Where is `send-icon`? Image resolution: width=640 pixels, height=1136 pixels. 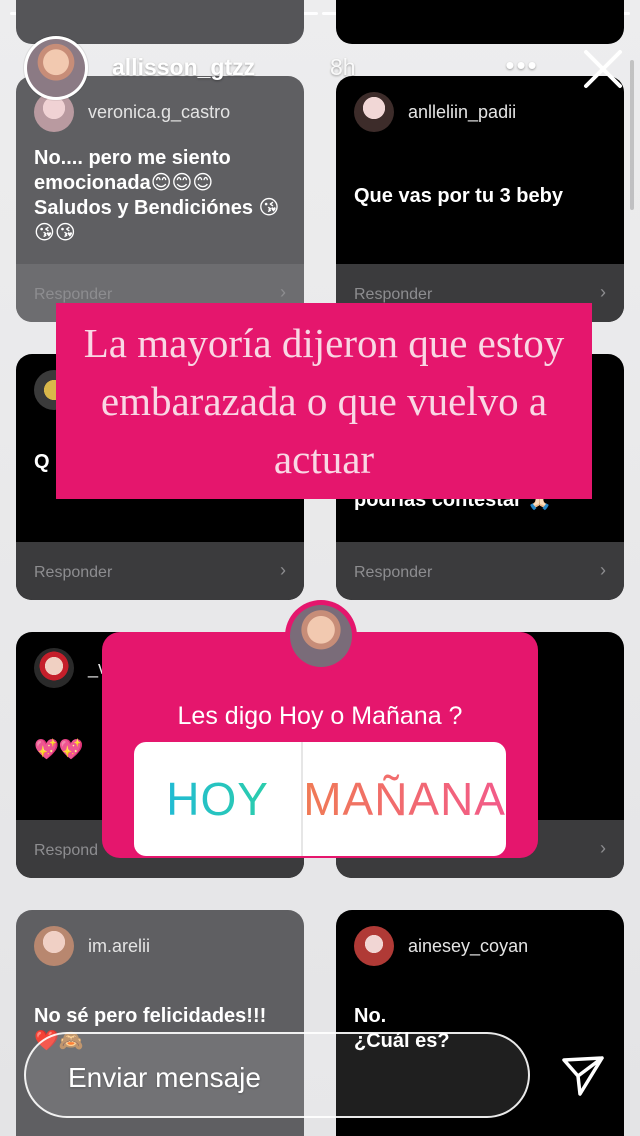
send-icon is located at coordinates (583, 1075).